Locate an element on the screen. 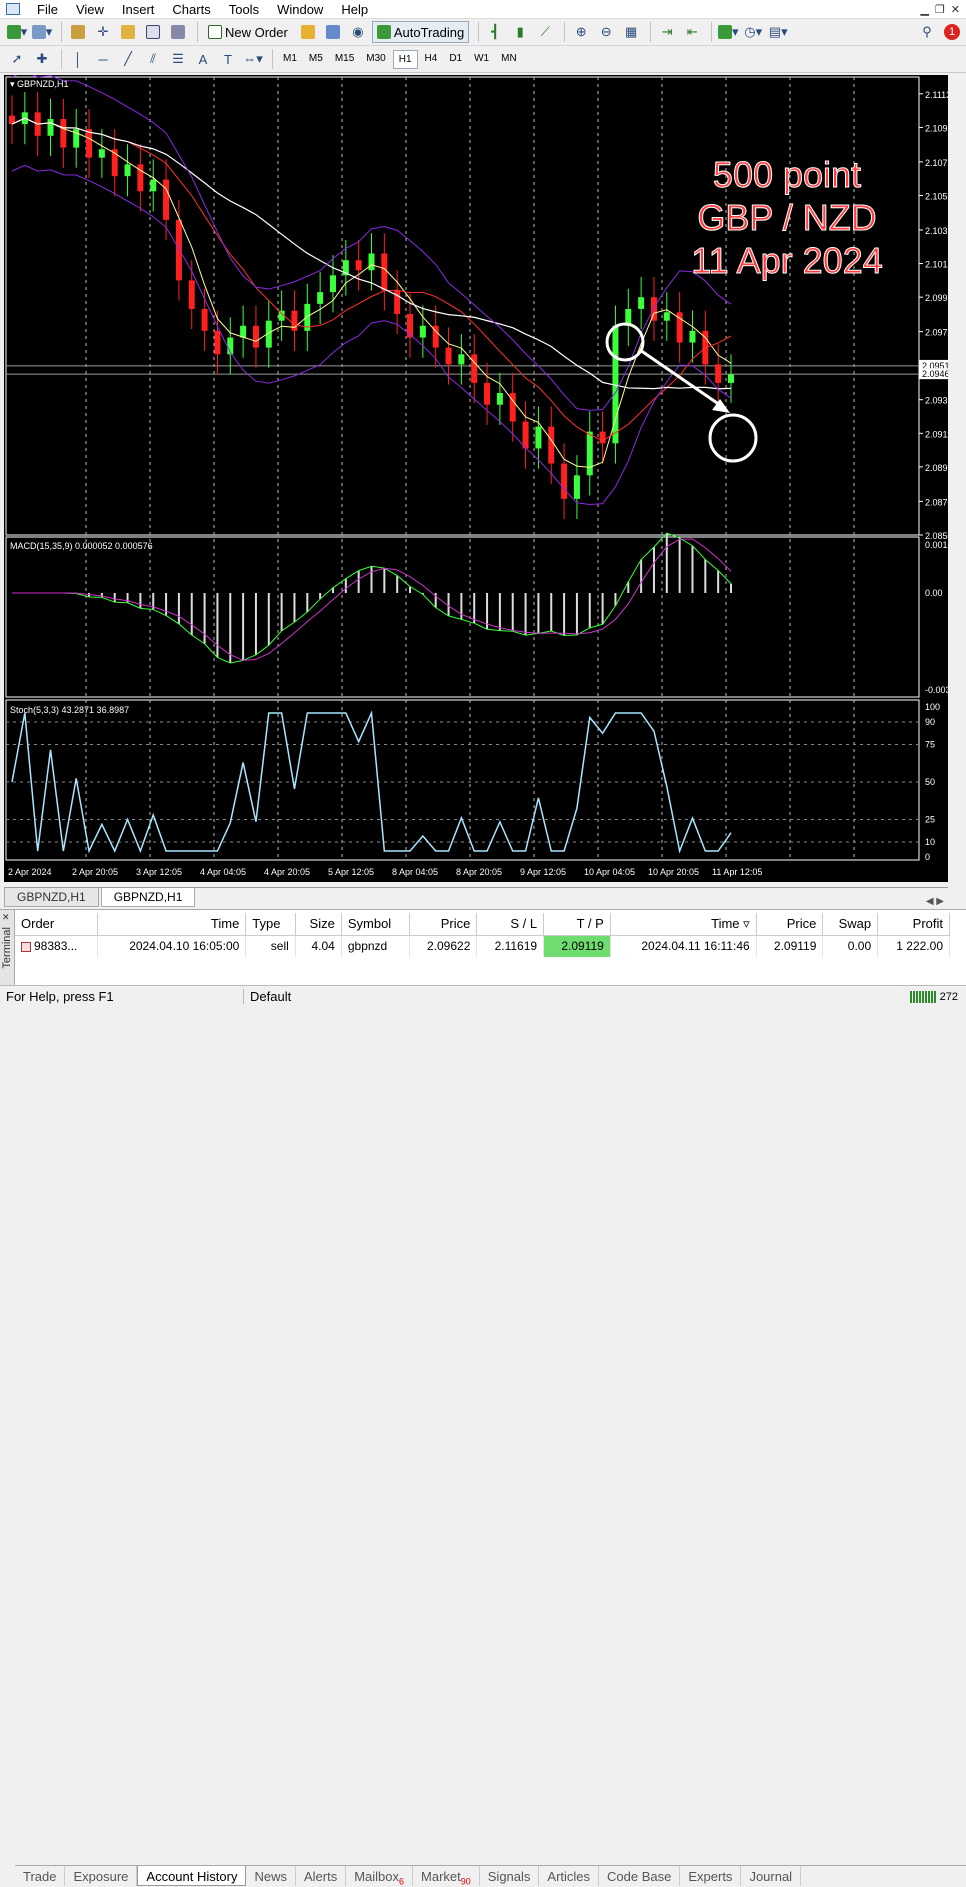 The image size is (966, 1887). new-order-button: New Order is located at coordinates (248, 32).